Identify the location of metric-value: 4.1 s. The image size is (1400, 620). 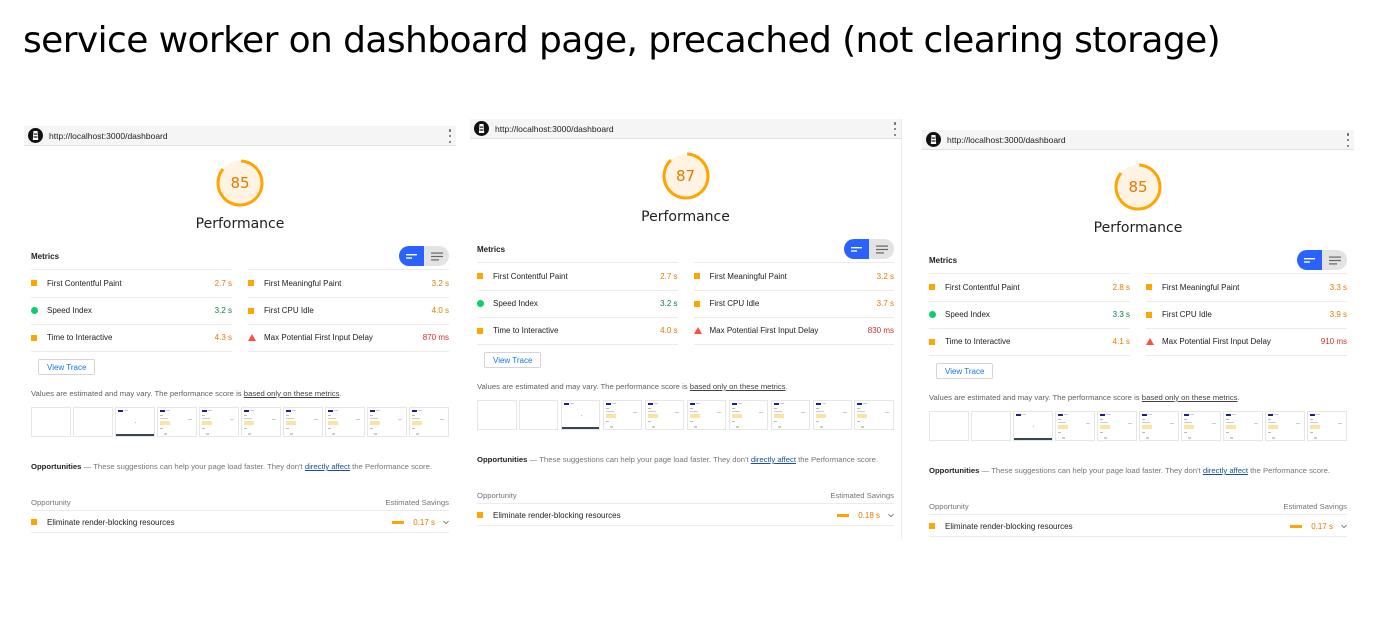
(1121, 342).